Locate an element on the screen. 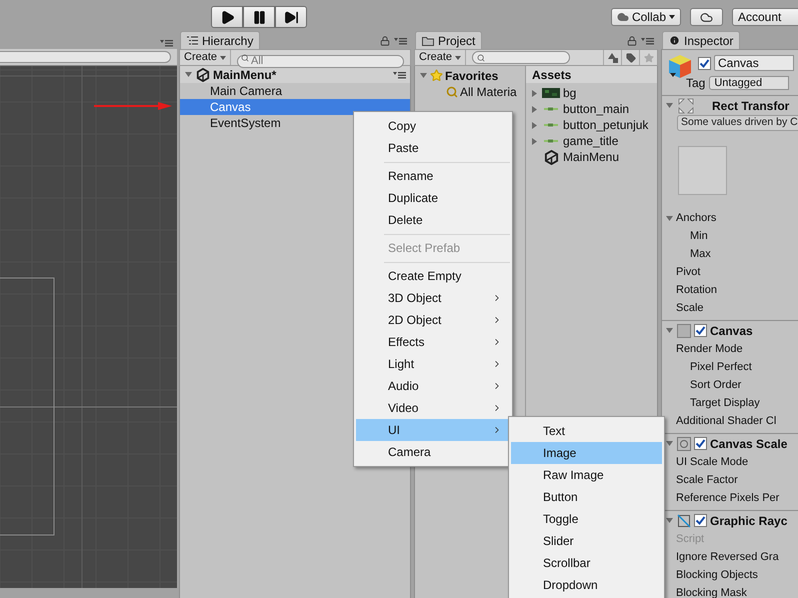 This screenshot has height=598, width=798. shapes-icon is located at coordinates (613, 57).